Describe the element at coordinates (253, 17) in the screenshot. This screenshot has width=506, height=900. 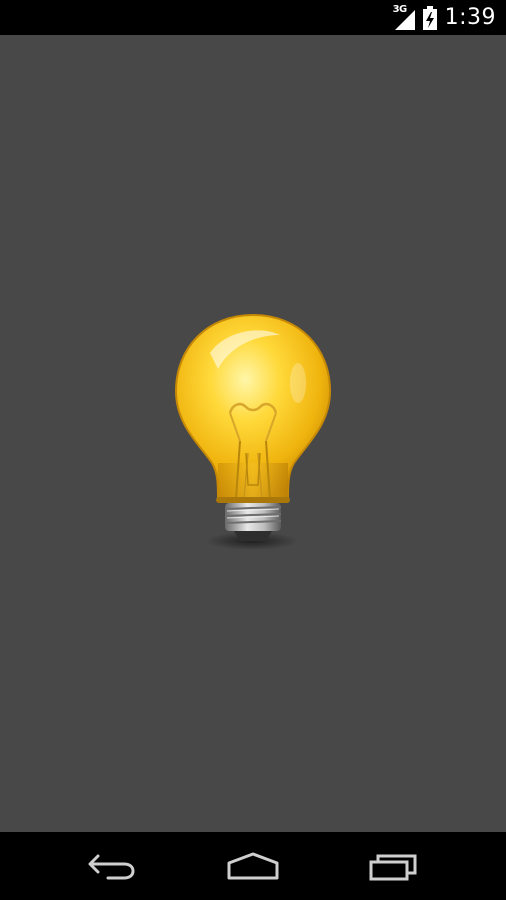
I see `status-bar: 3G 1:39` at that location.